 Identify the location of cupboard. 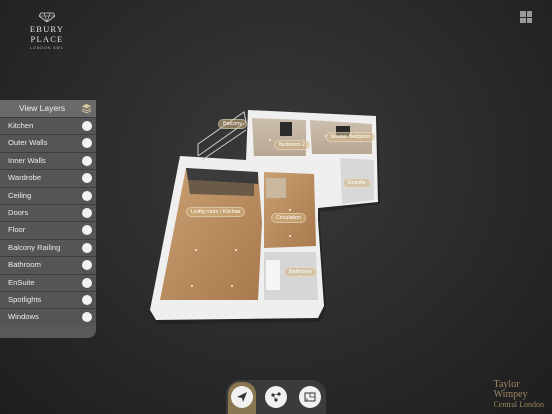
(276, 188).